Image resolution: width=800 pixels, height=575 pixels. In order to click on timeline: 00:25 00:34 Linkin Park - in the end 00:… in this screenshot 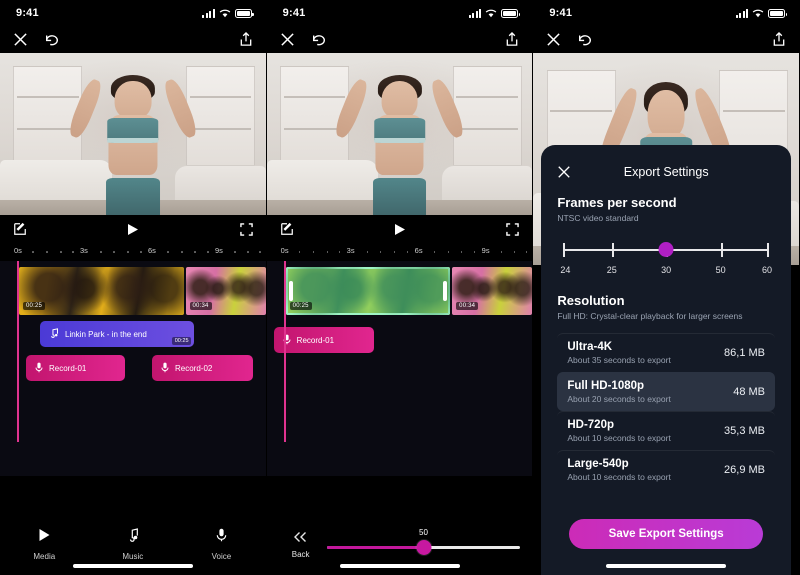, I will do `click(133, 368)`.